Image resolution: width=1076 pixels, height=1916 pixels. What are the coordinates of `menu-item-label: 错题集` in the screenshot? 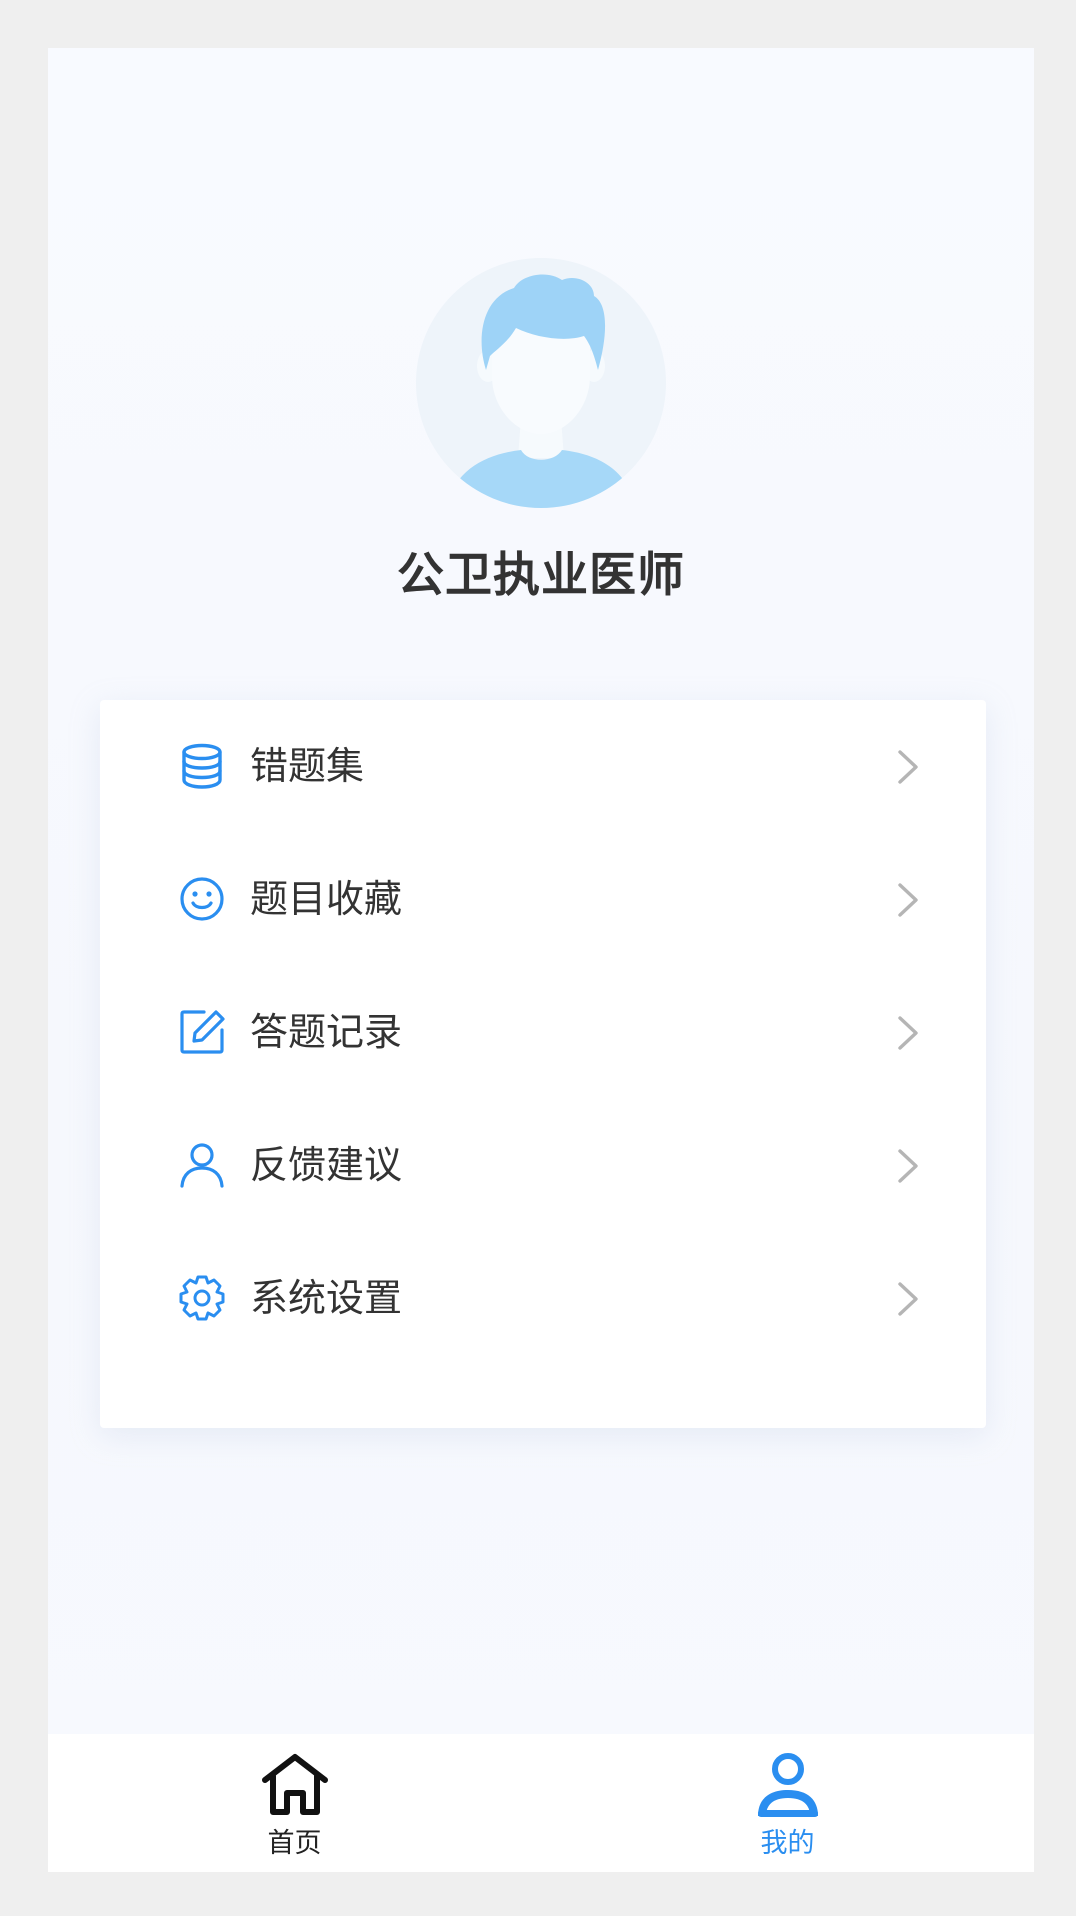 It's located at (307, 766).